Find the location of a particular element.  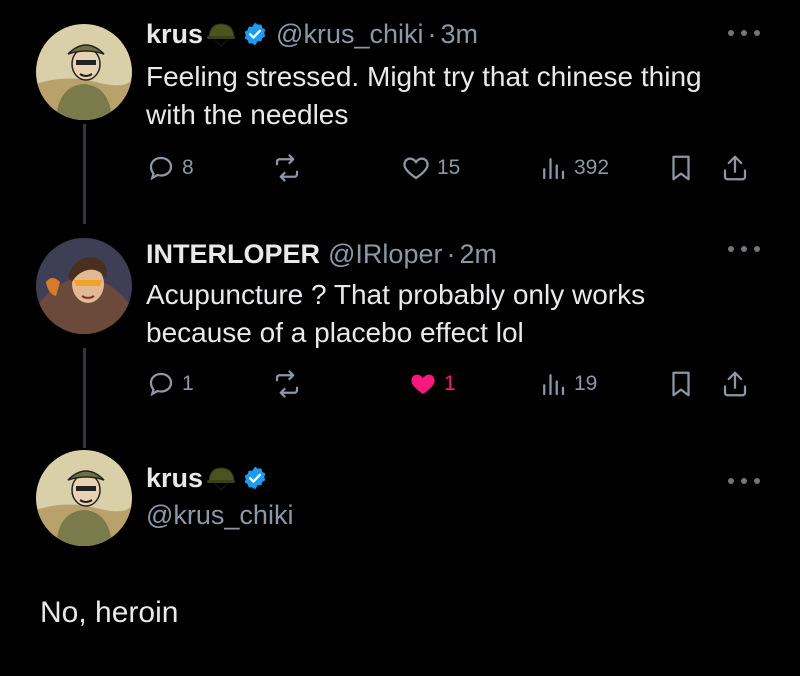

post-header: INTERLOPER @IRloper · 2m is located at coordinates (321, 254).